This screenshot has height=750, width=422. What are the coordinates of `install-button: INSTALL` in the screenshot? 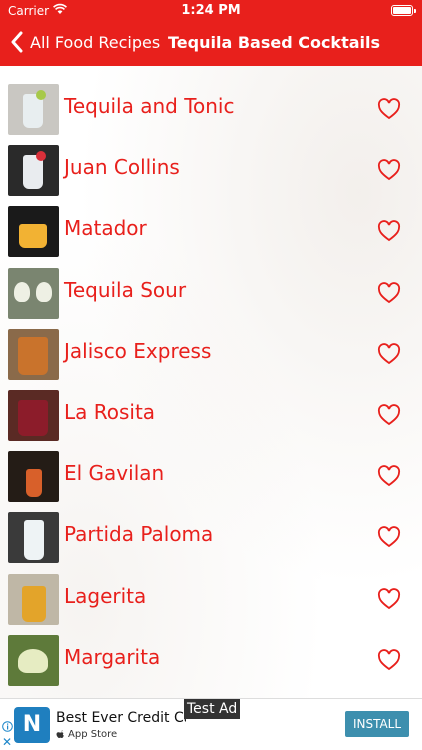 It's located at (377, 724).